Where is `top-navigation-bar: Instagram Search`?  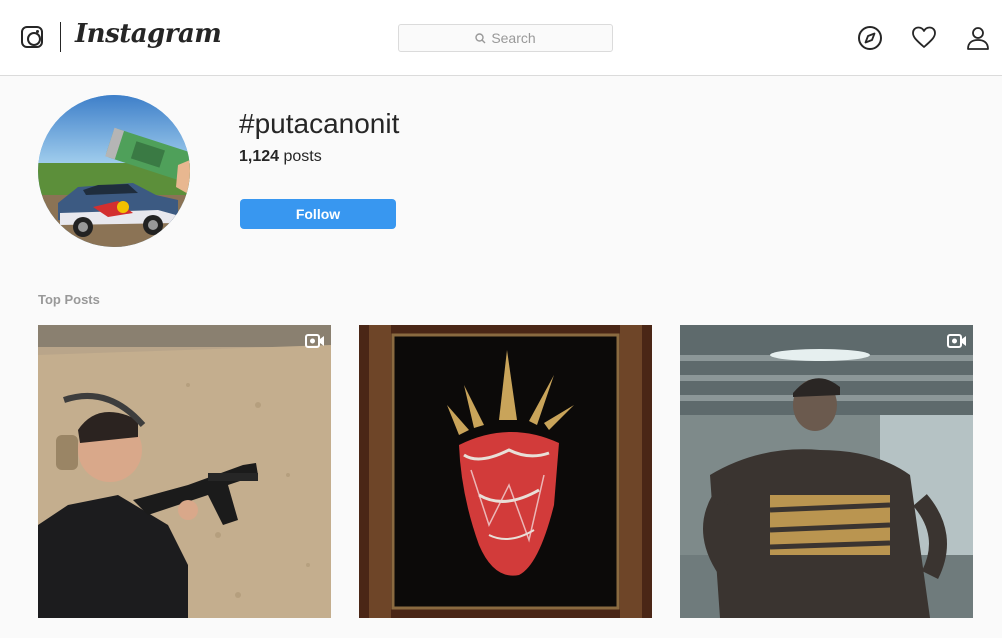 top-navigation-bar: Instagram Search is located at coordinates (501, 38).